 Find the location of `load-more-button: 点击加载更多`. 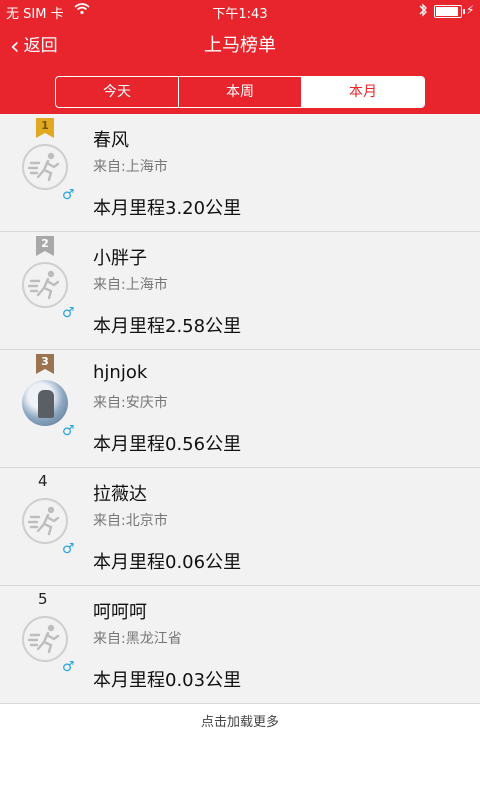

load-more-button: 点击加载更多 is located at coordinates (240, 723).